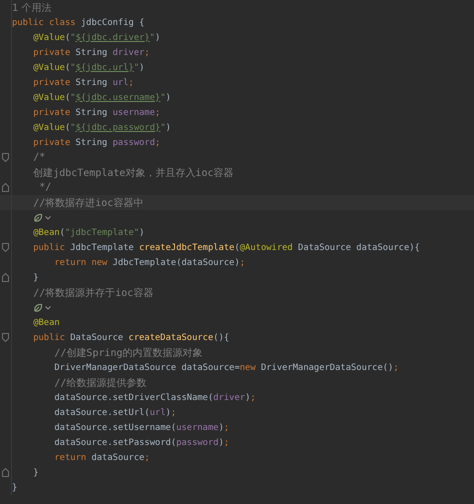  I want to click on code-line: private String driver;, so click(91, 53).